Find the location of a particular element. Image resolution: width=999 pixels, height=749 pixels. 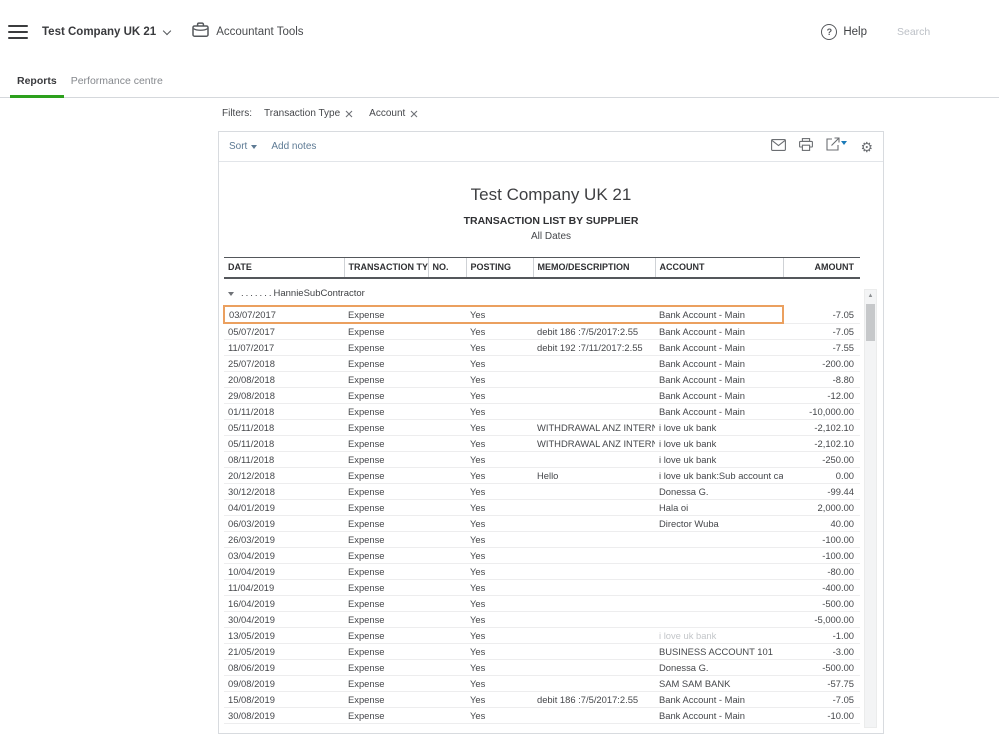

cell-date: 30/08/2019 is located at coordinates (284, 715).